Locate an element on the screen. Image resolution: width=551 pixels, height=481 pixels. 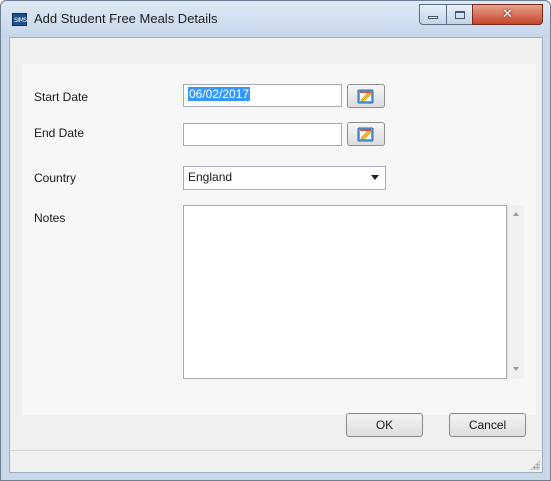
end-date-picker-button is located at coordinates (366, 134).